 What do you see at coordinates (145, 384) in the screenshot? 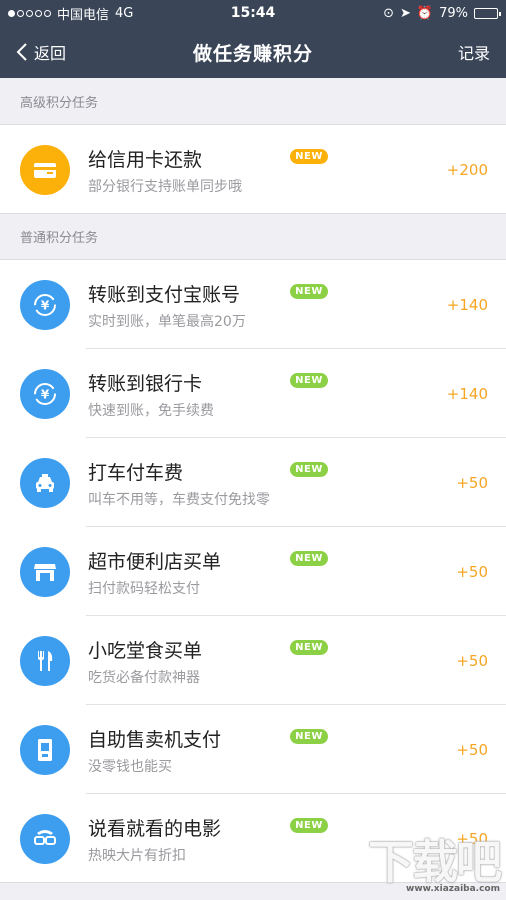
I see `task-name: 转账到银行卡` at bounding box center [145, 384].